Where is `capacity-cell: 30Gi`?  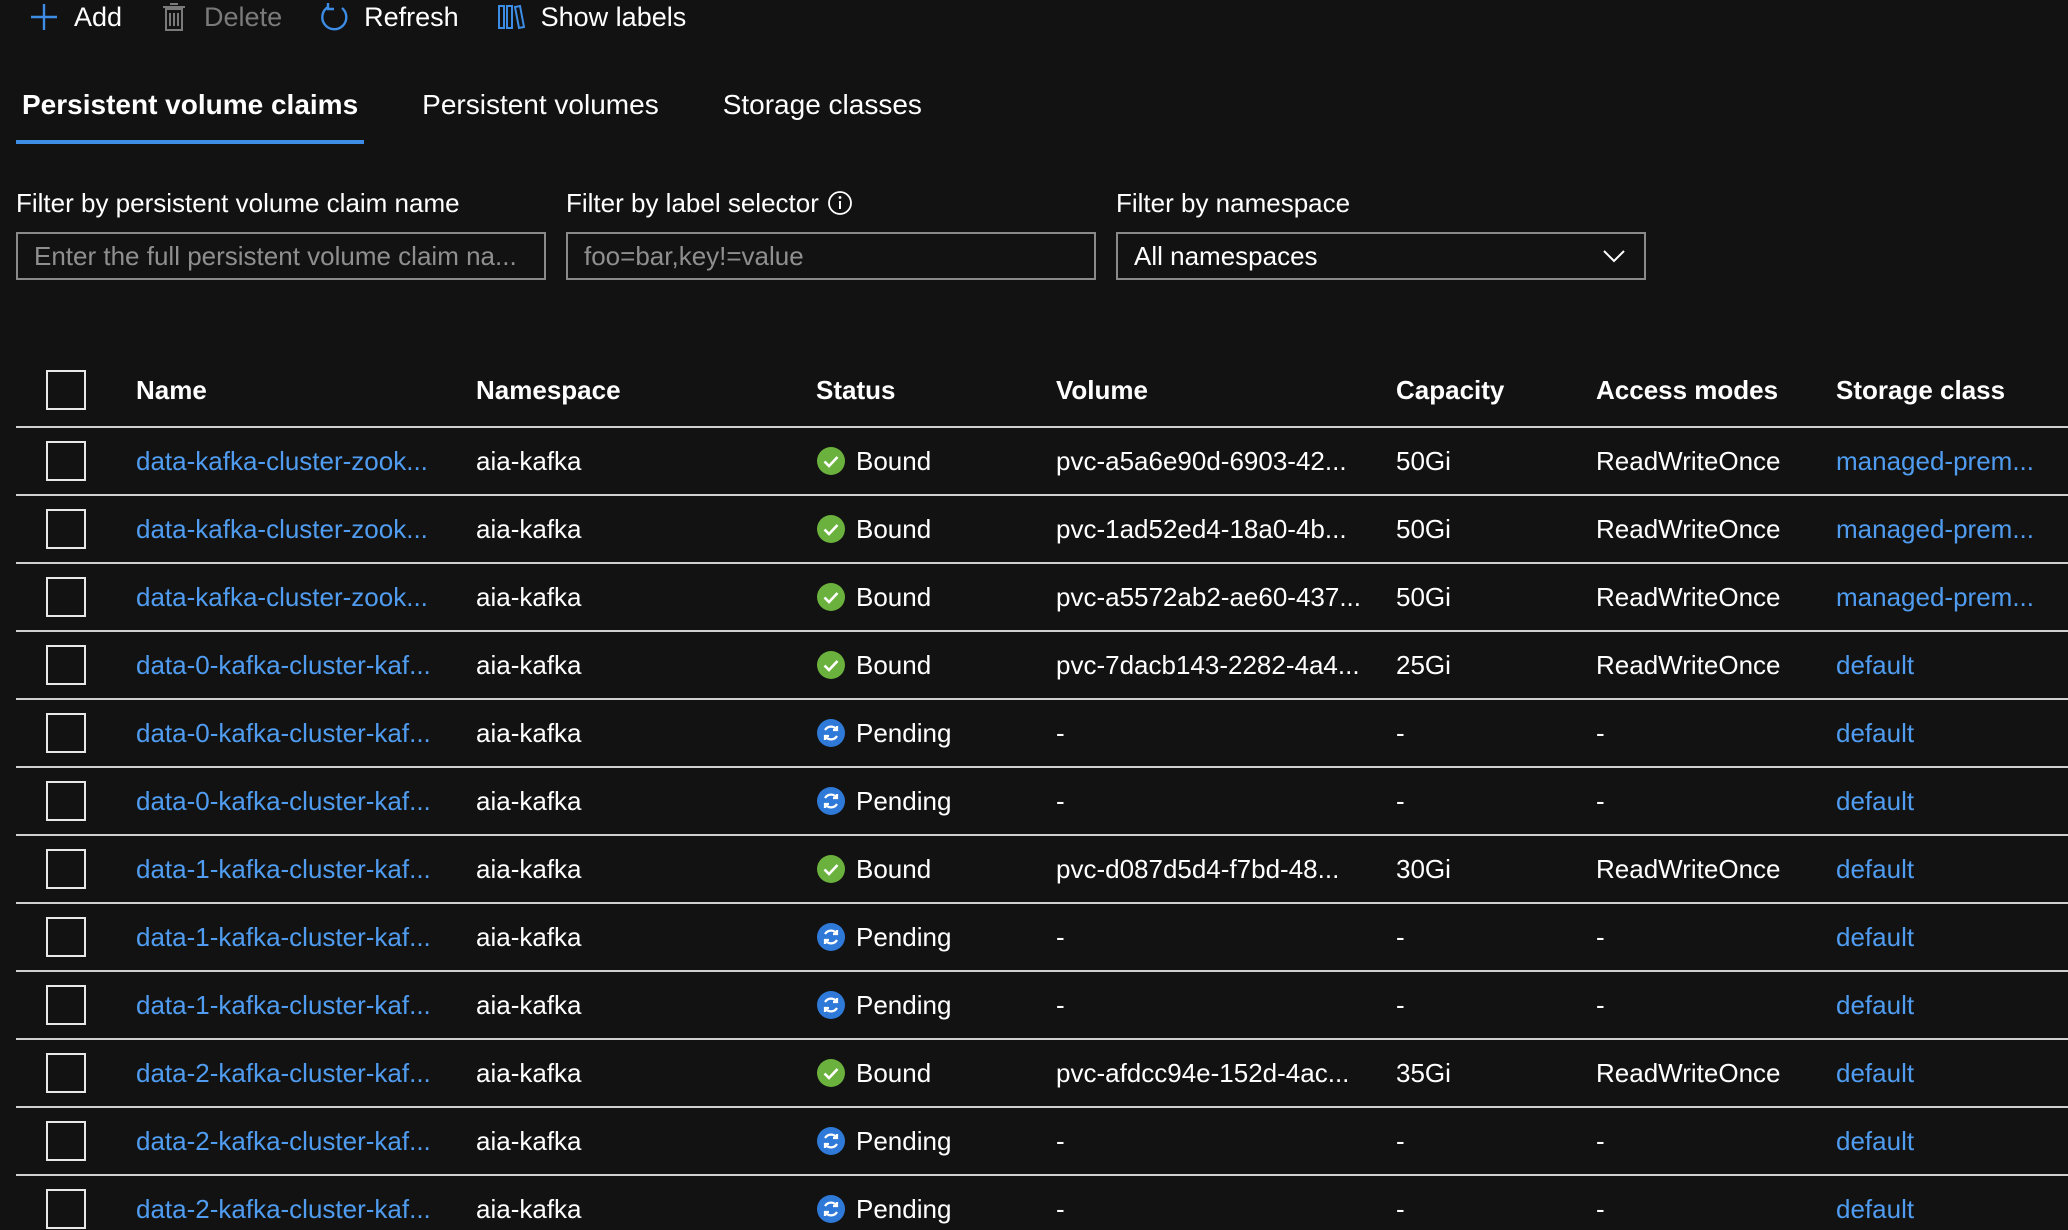
capacity-cell: 30Gi is located at coordinates (1423, 868).